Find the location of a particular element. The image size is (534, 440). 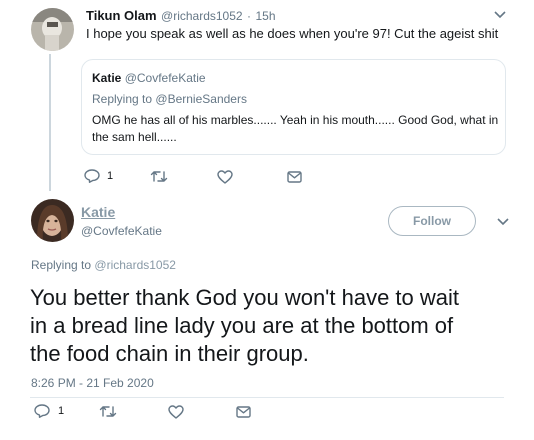

main-tweet-text-line-3: the food chain in their group. is located at coordinates (169, 353).